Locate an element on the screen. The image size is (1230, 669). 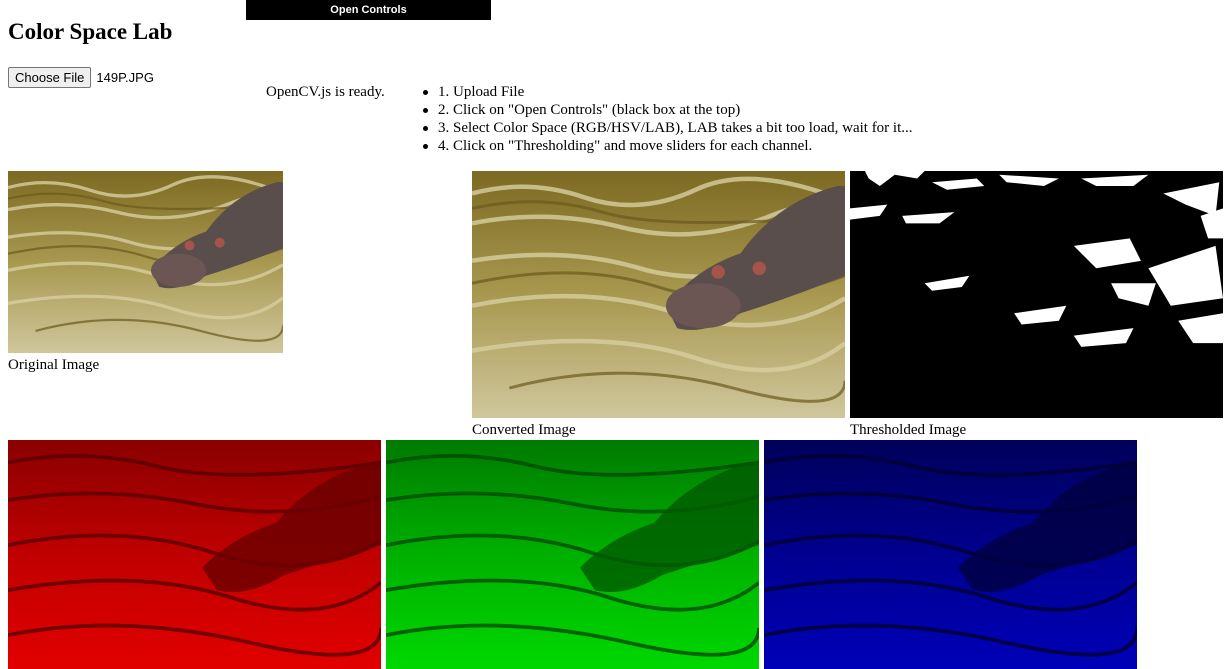
page-title: Color Space Lab is located at coordinates (90, 31).